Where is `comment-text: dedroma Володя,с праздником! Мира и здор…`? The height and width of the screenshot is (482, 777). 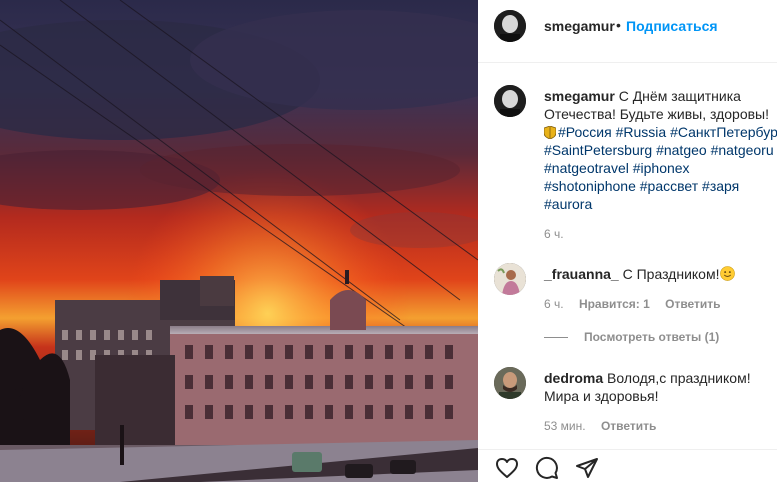
comment-text: dedroma Володя,с праздником! Мира и здор… is located at coordinates (660, 387).